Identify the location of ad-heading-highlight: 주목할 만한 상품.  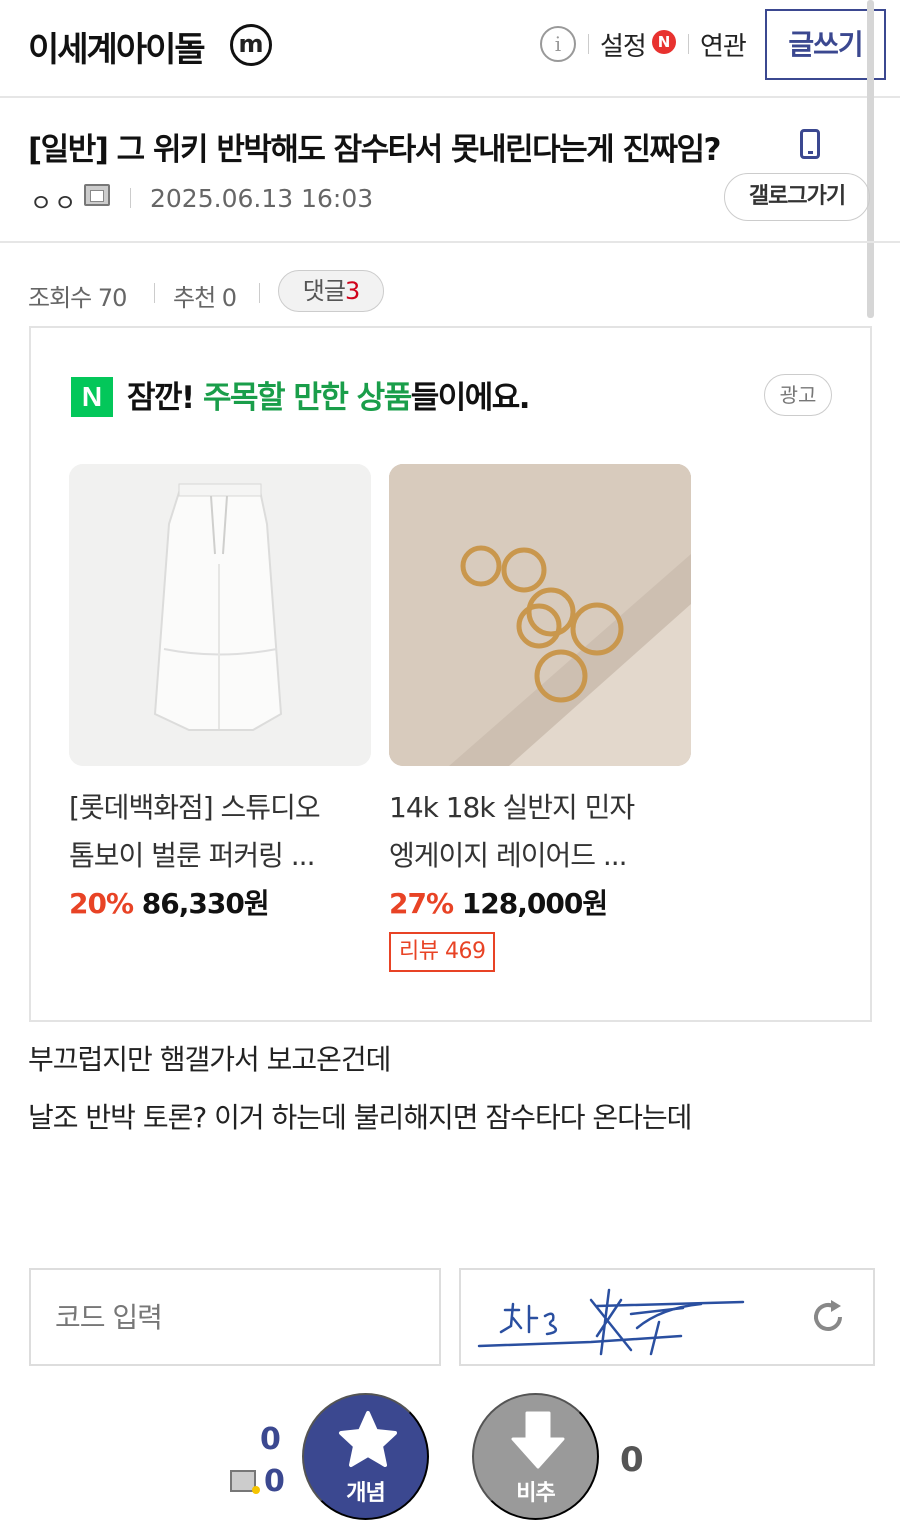
(307, 398).